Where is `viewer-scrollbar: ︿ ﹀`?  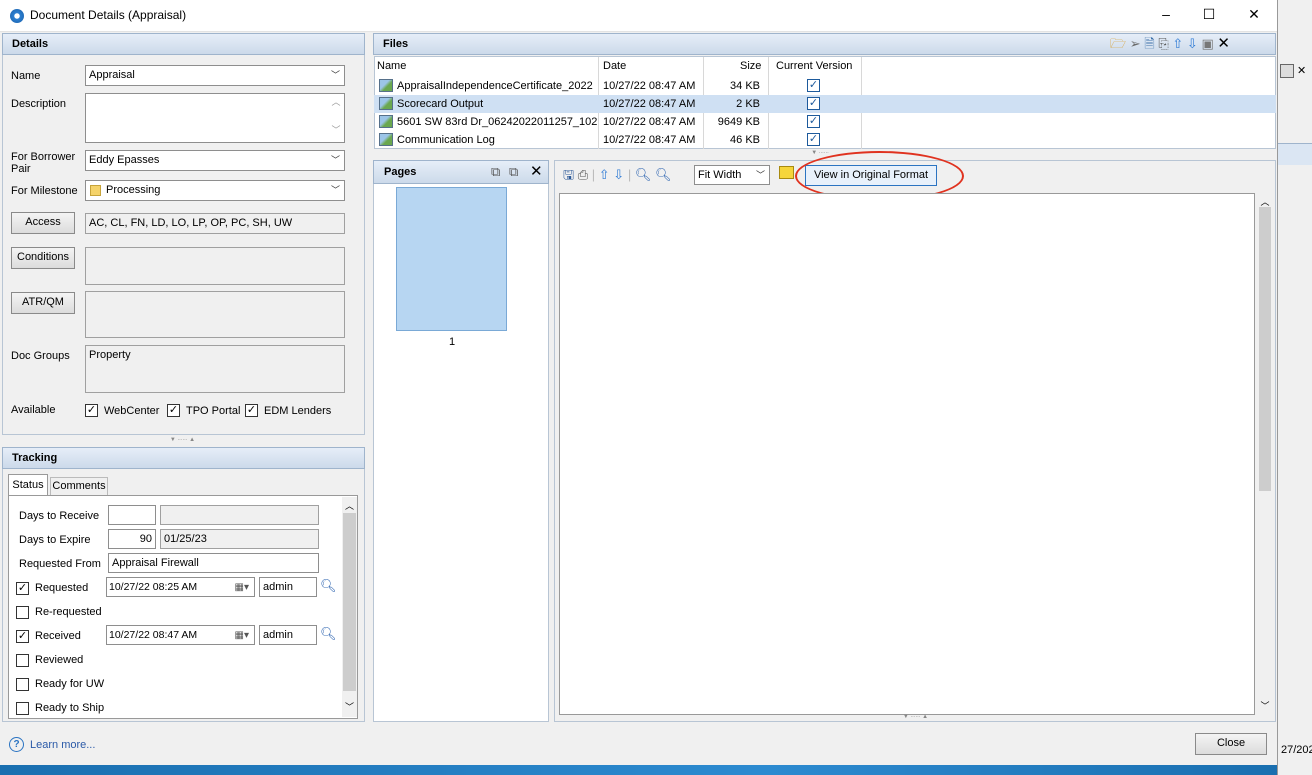
viewer-scrollbar: ︿ ﹀ is located at coordinates (1265, 454).